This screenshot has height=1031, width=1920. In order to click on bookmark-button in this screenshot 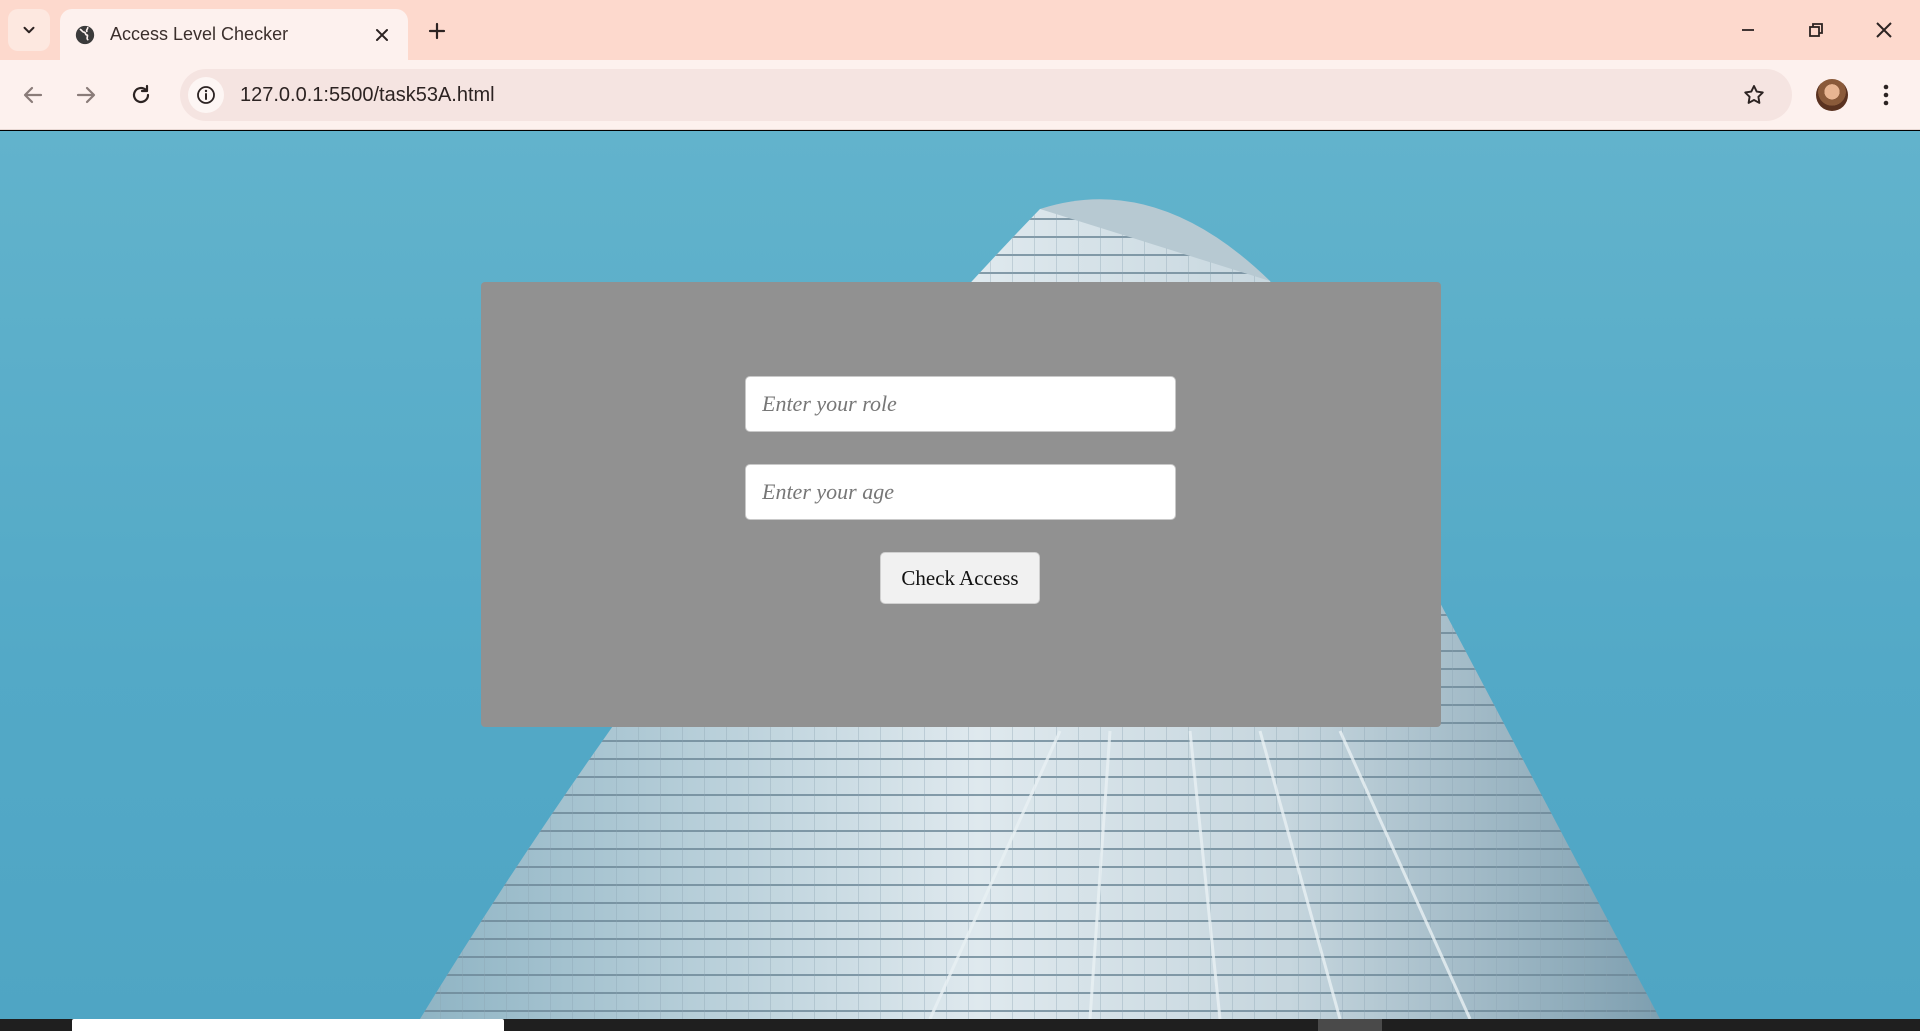, I will do `click(1754, 95)`.